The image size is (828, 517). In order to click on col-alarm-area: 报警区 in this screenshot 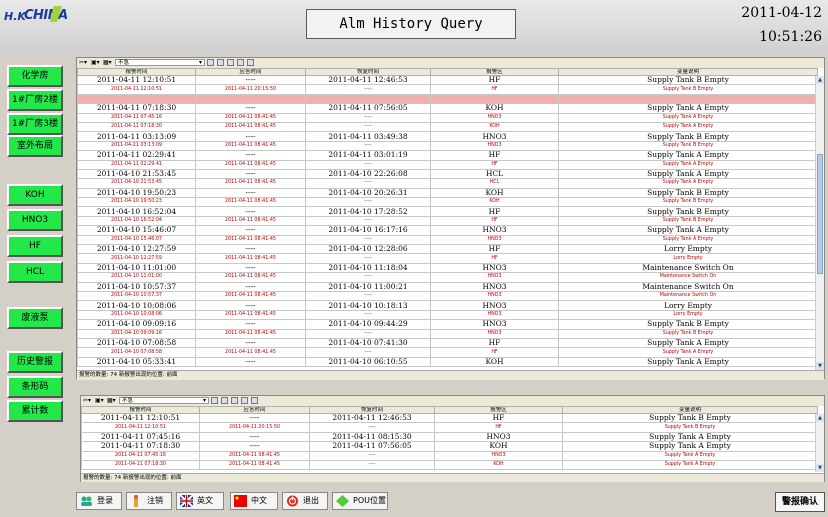, I will do `click(494, 72)`.